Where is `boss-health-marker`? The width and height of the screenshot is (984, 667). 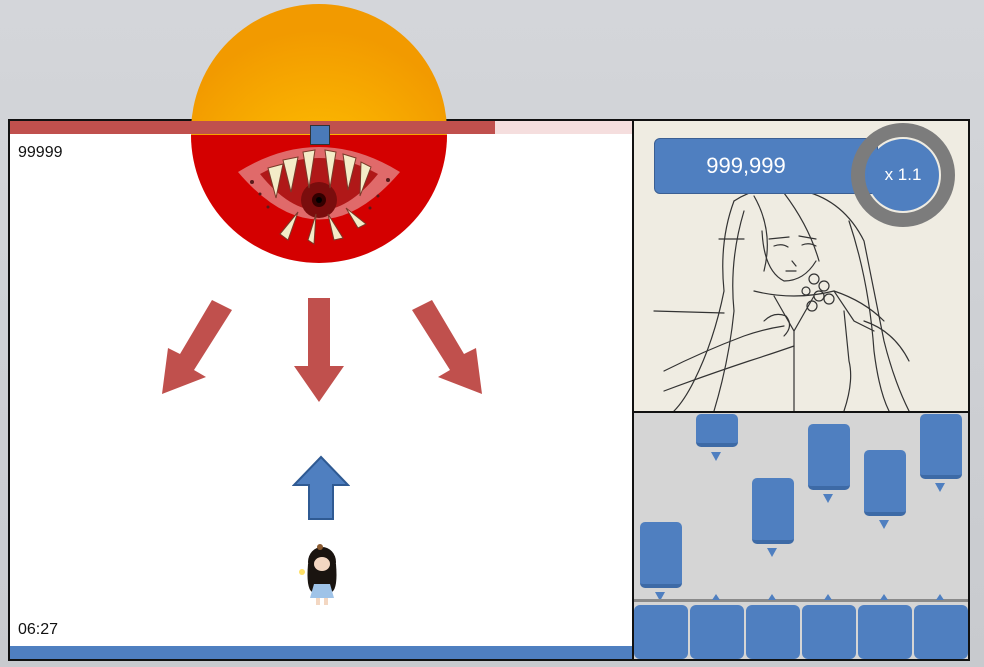 boss-health-marker is located at coordinates (320, 135).